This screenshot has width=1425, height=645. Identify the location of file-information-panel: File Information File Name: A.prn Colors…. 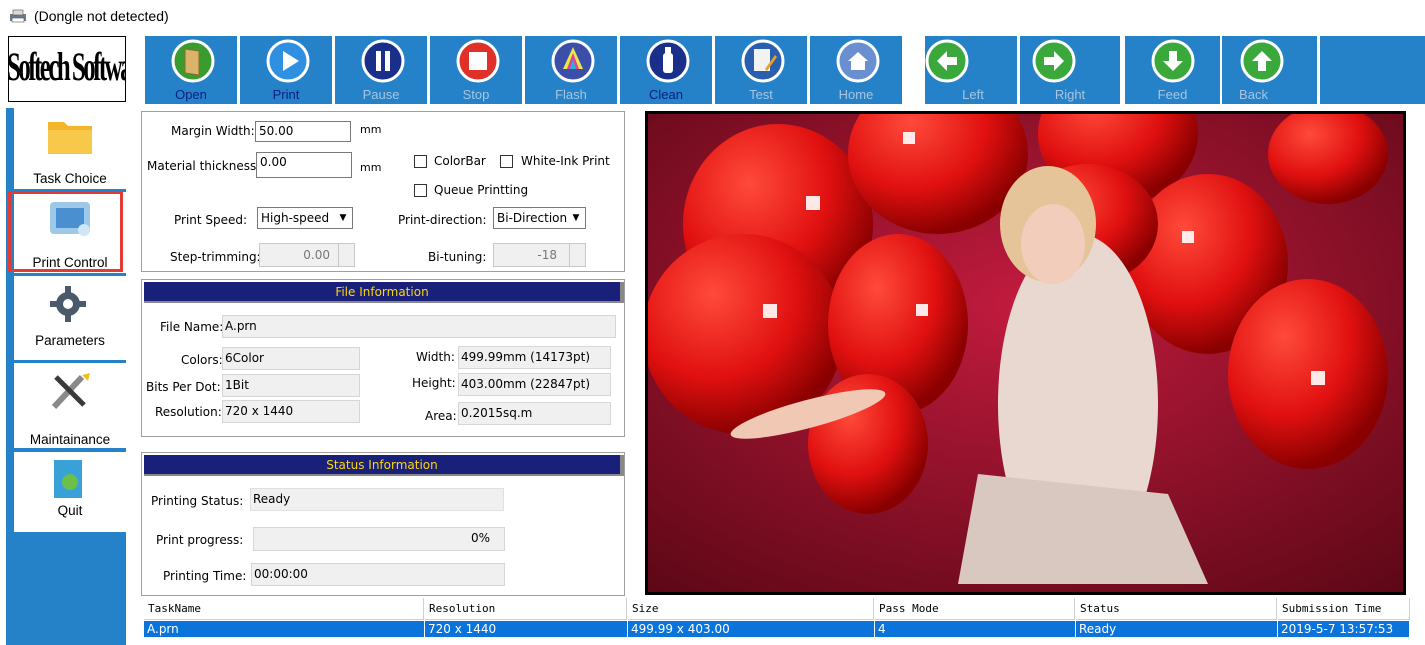
(383, 358).